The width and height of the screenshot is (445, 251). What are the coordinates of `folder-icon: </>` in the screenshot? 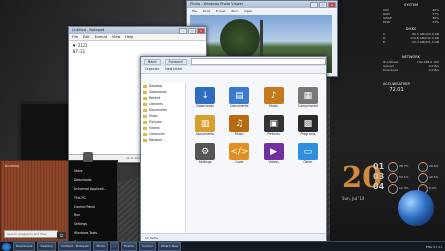 It's located at (239, 151).